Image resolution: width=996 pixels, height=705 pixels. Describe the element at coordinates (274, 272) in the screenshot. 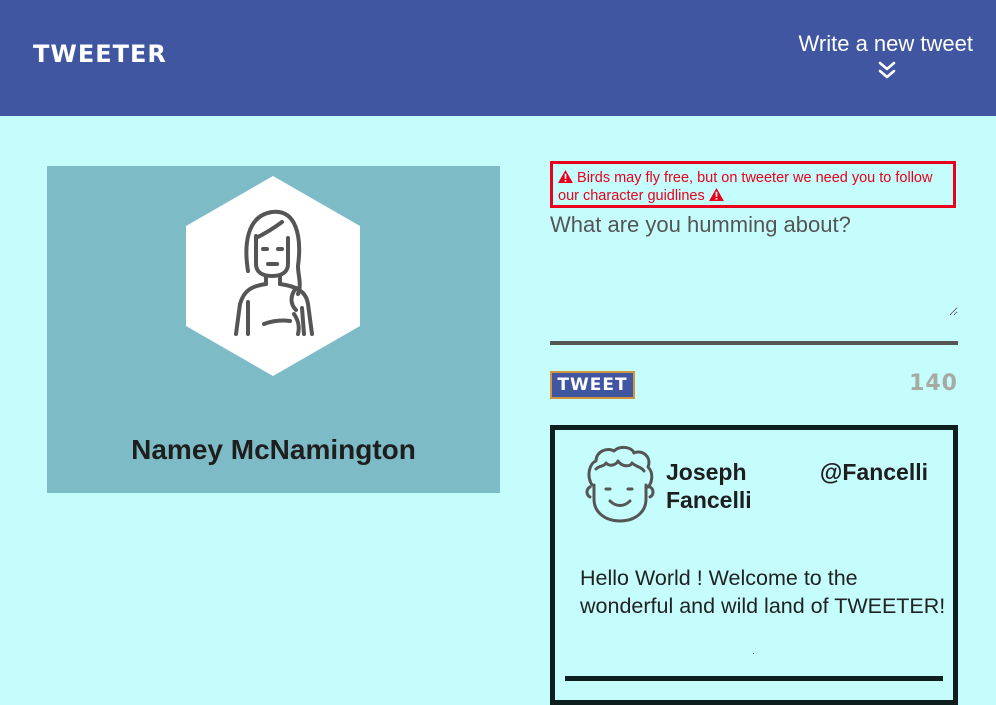

I see `user-avatar-icon` at that location.